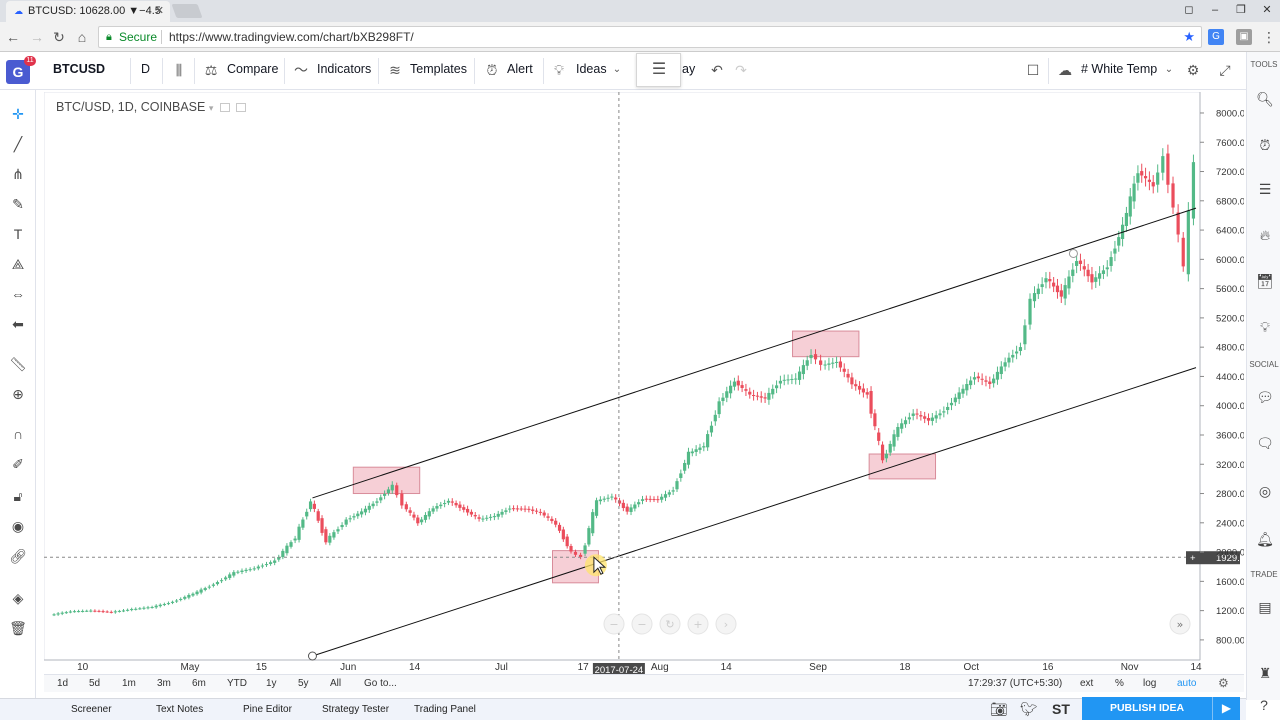 The image size is (1280, 720). I want to click on templates-icon: ≋, so click(395, 70).